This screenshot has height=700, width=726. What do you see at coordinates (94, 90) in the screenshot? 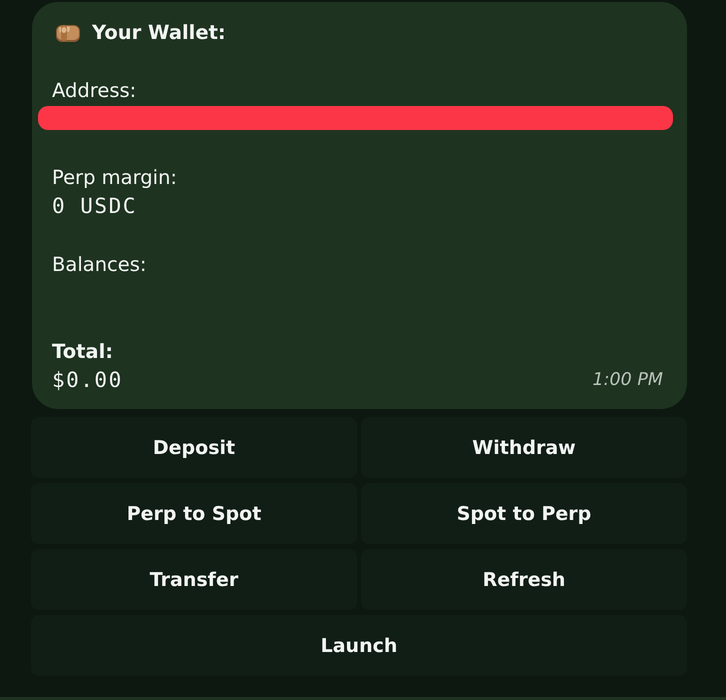
I see `field-label: Address:` at bounding box center [94, 90].